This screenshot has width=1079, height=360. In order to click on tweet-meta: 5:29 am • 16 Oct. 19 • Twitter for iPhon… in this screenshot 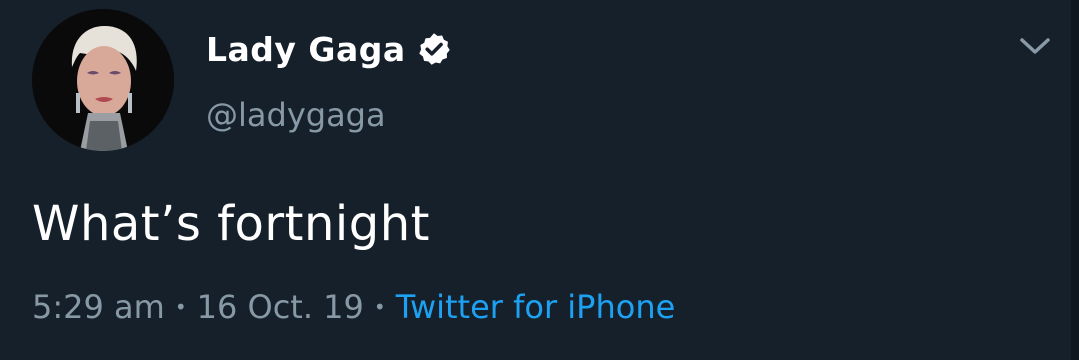, I will do `click(353, 307)`.